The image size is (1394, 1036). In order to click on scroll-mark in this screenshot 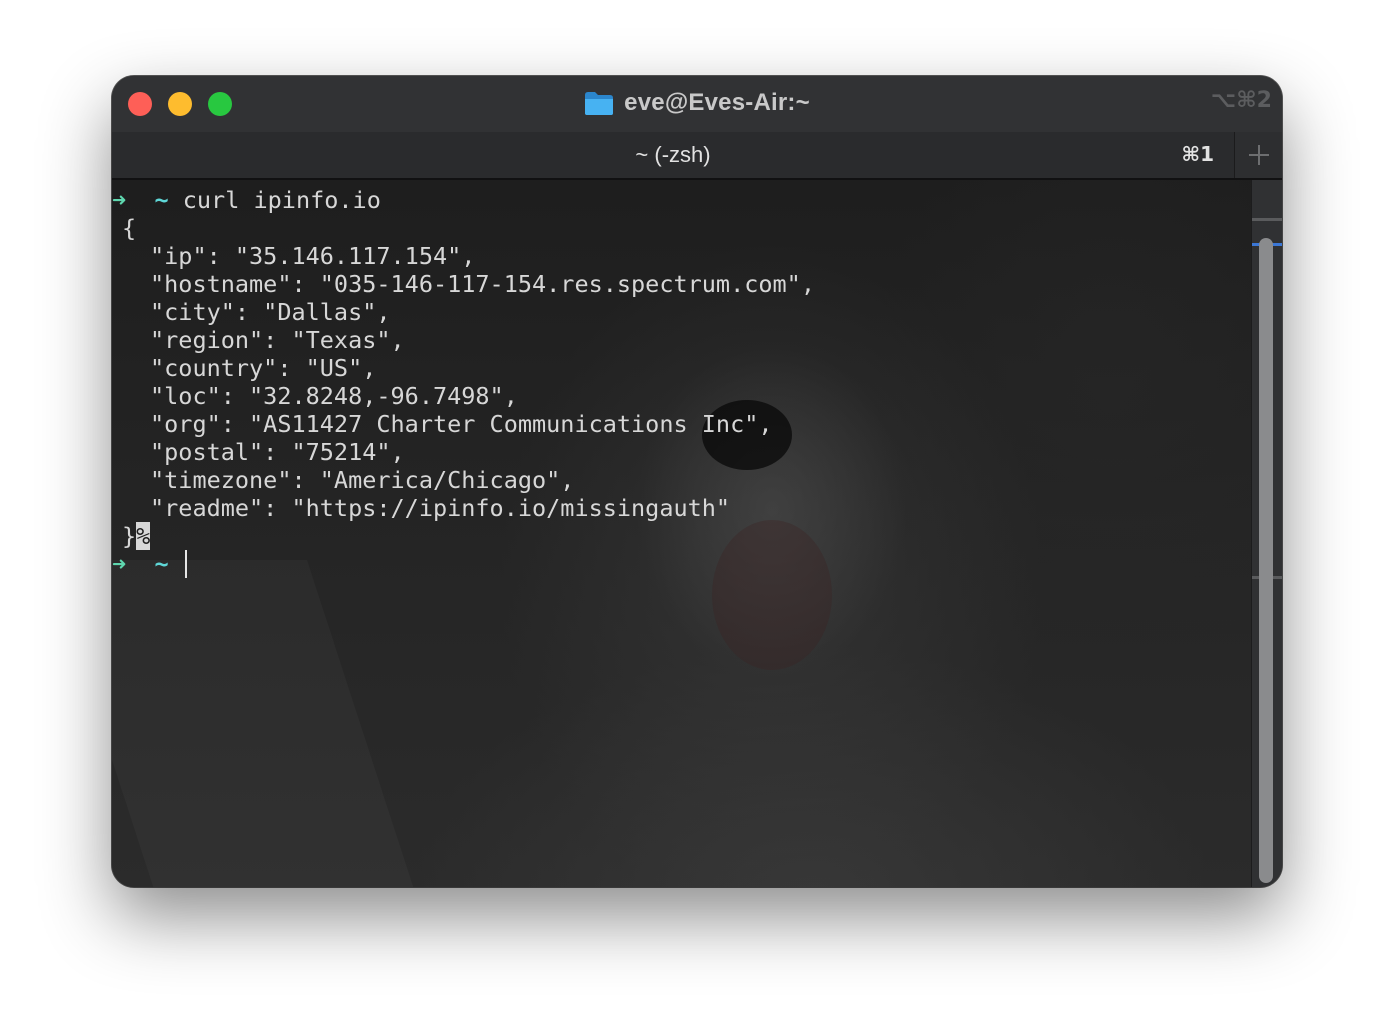, I will do `click(1267, 219)`.